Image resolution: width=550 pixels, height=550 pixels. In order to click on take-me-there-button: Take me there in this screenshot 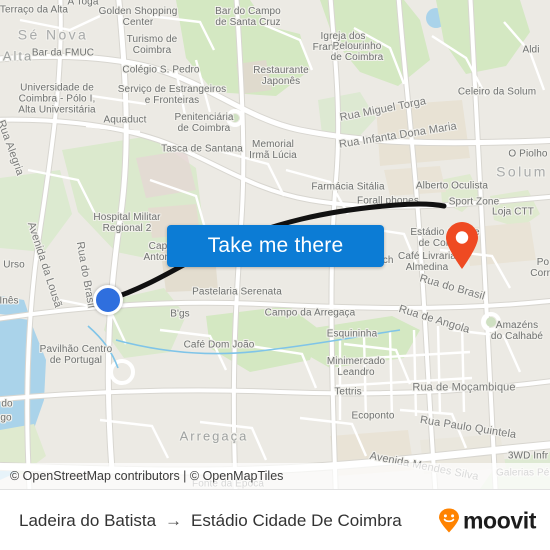, I will do `click(275, 246)`.